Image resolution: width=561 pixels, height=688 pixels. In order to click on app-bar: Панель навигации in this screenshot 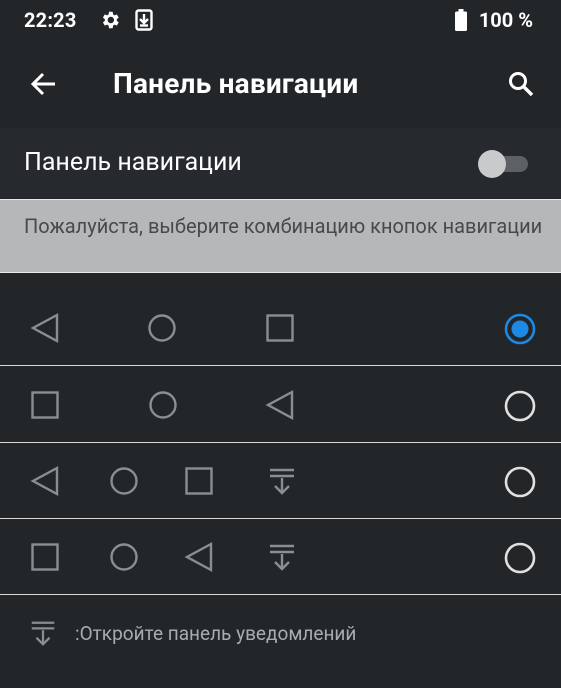, I will do `click(280, 84)`.